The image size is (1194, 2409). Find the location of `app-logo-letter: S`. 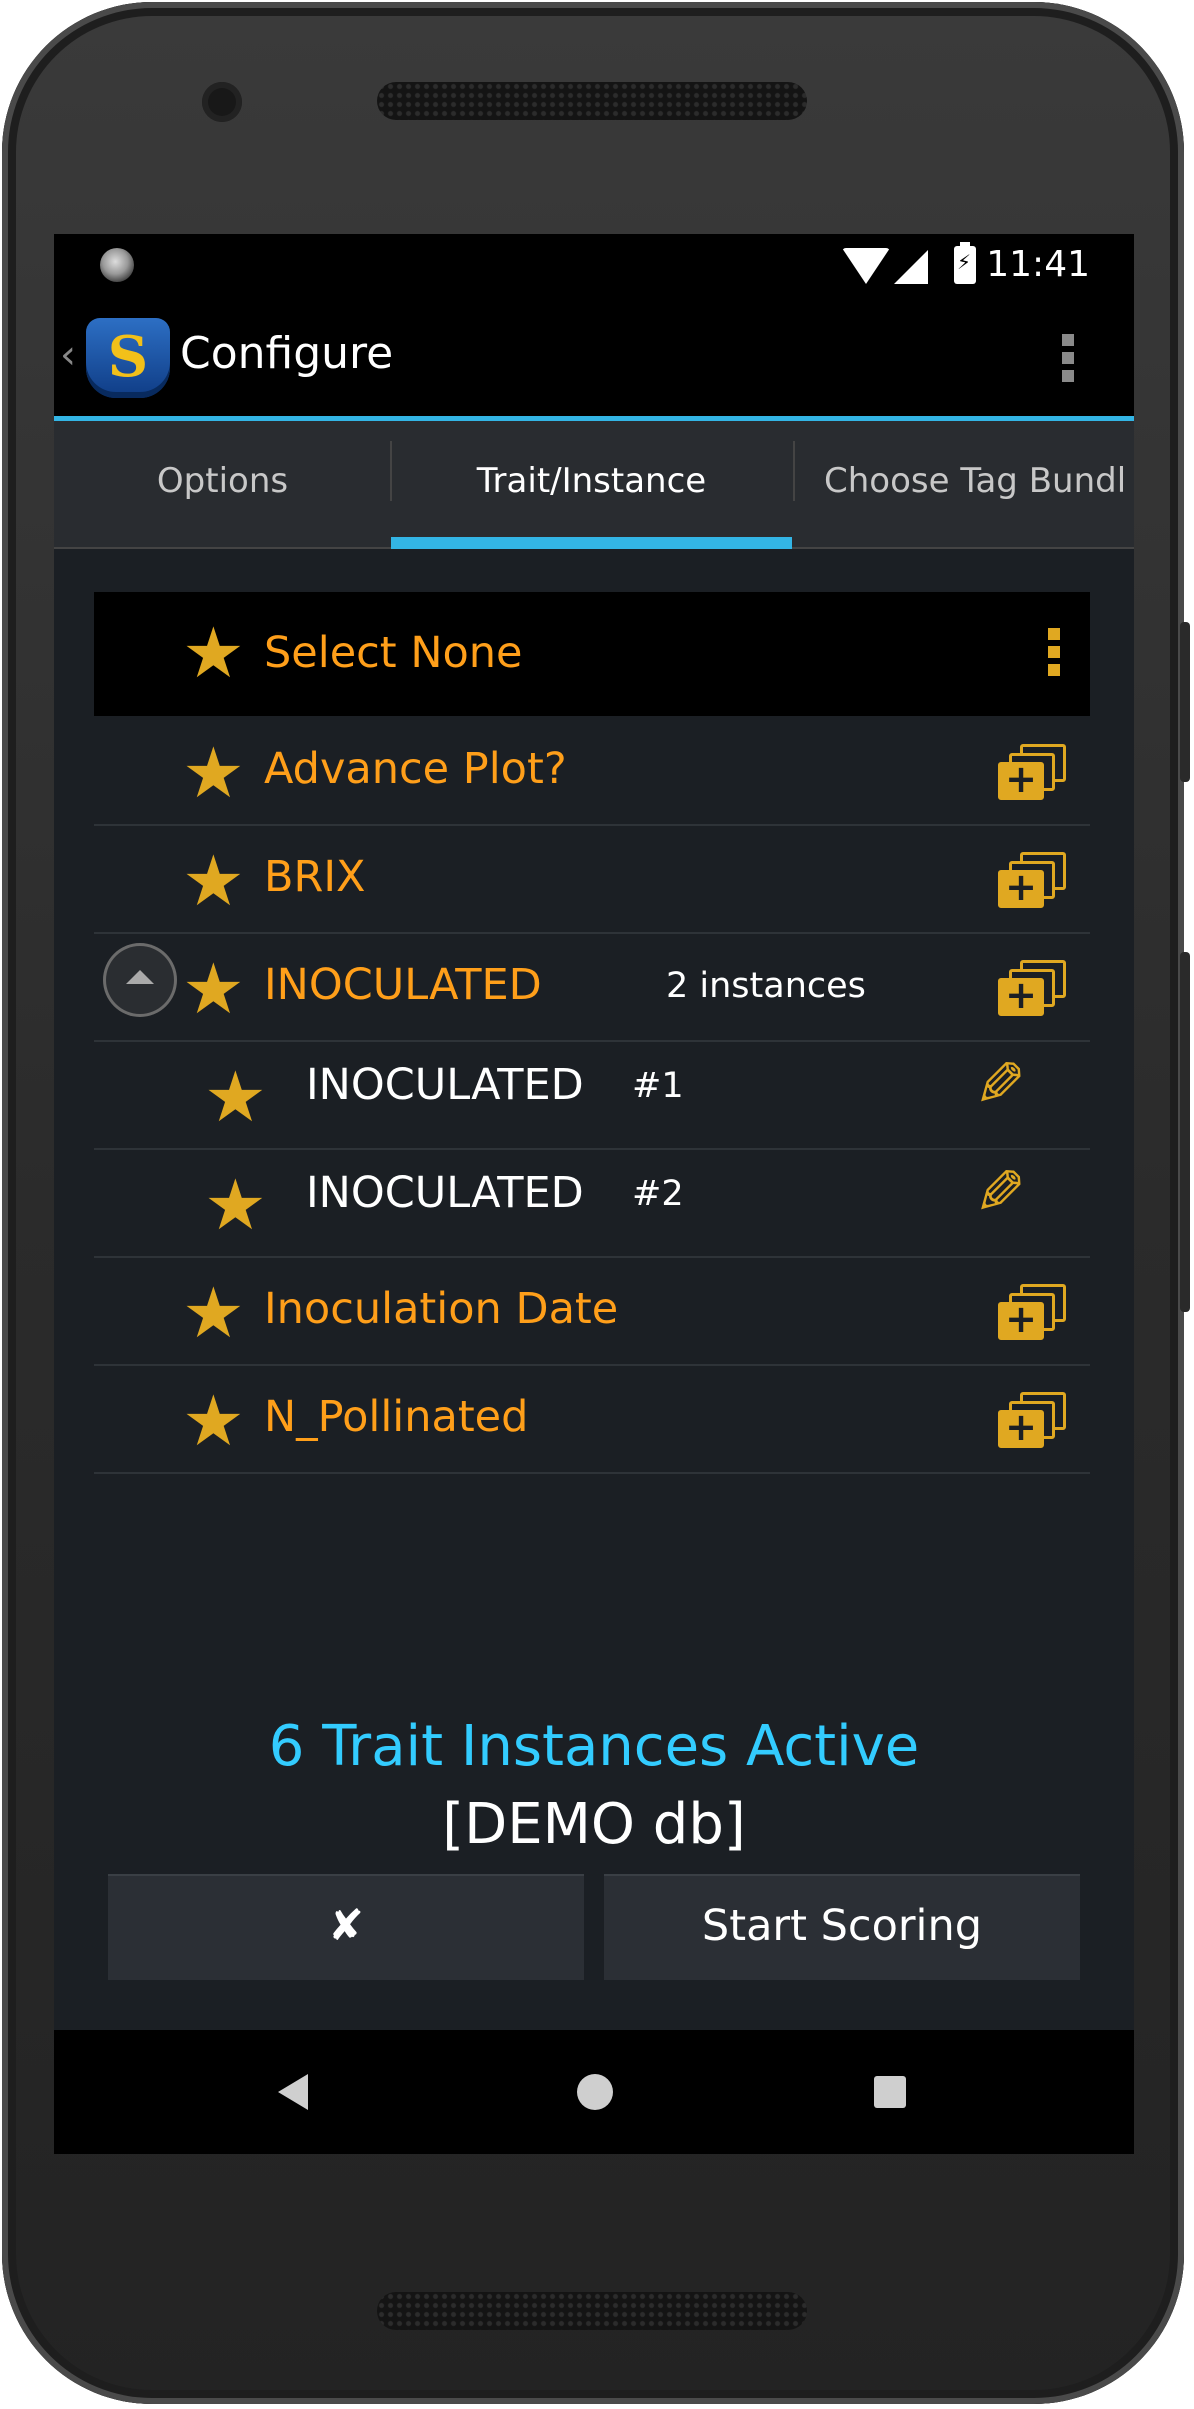

app-logo-letter: S is located at coordinates (128, 357).